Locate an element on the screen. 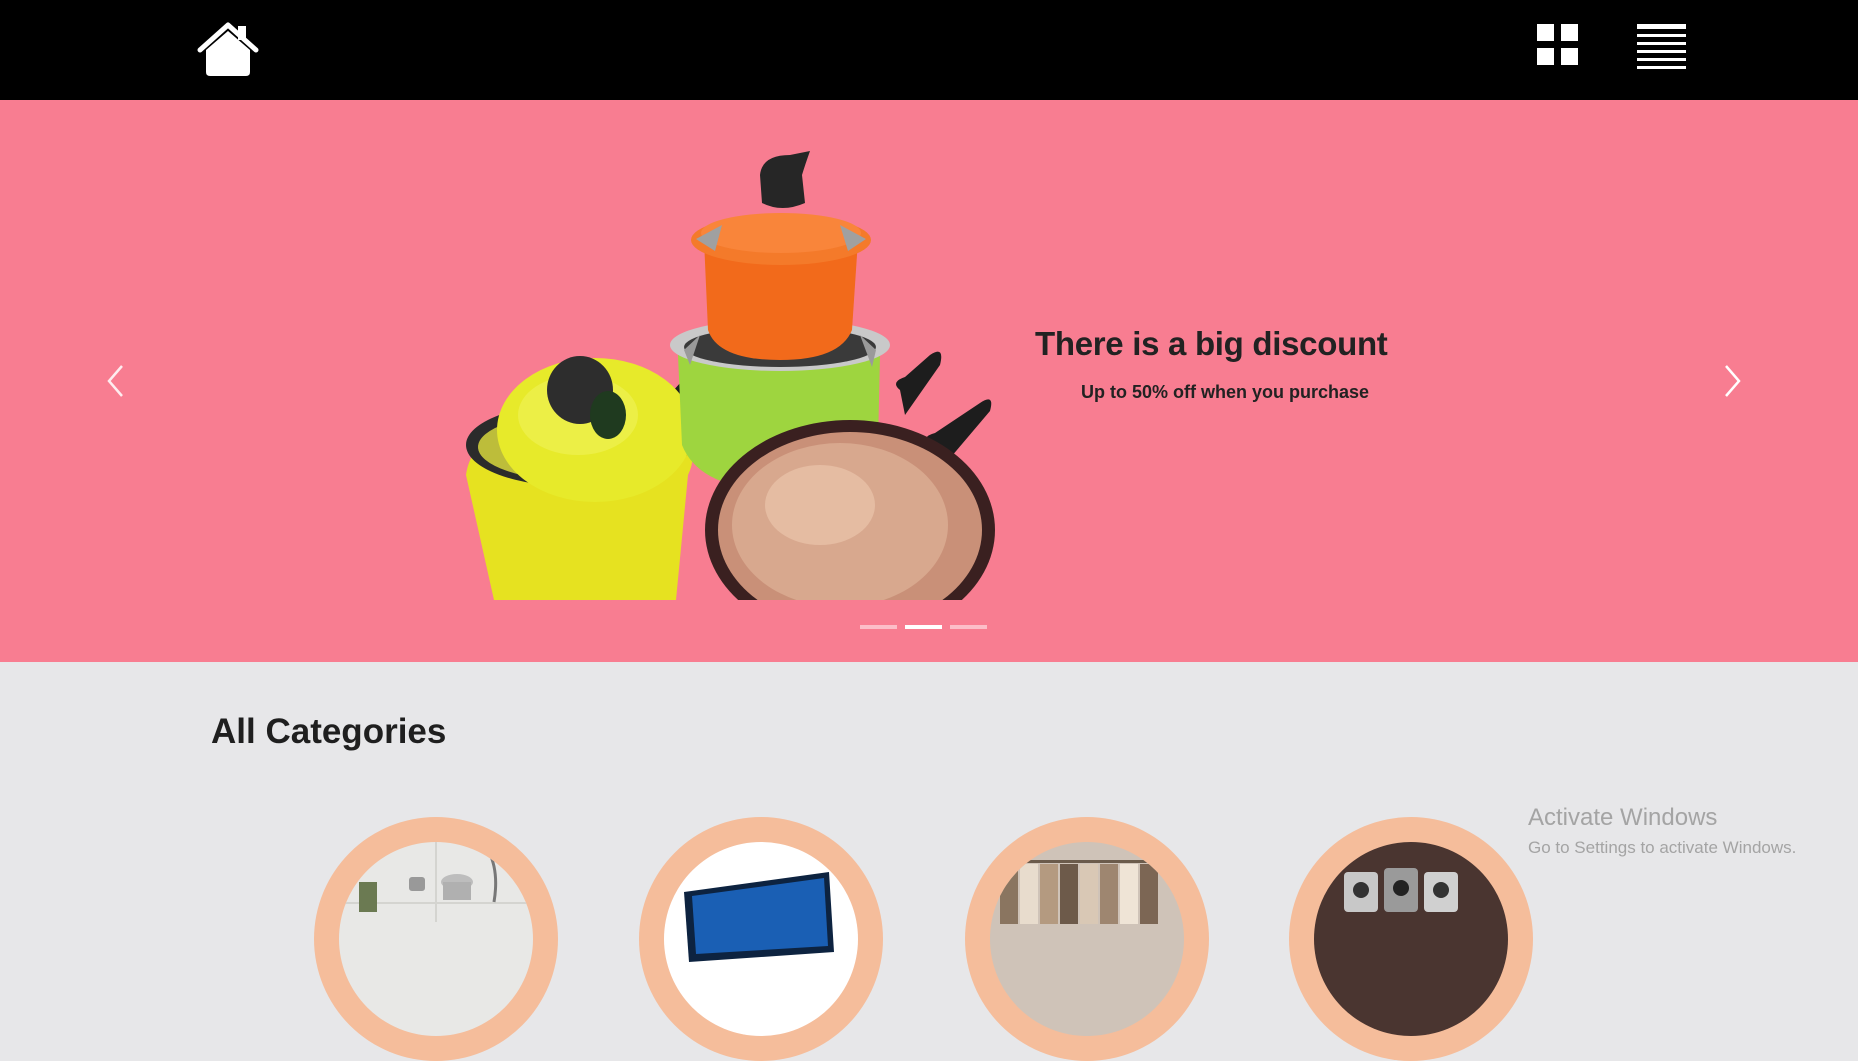 The height and width of the screenshot is (1061, 1858). appliances-image is located at coordinates (1411, 939).